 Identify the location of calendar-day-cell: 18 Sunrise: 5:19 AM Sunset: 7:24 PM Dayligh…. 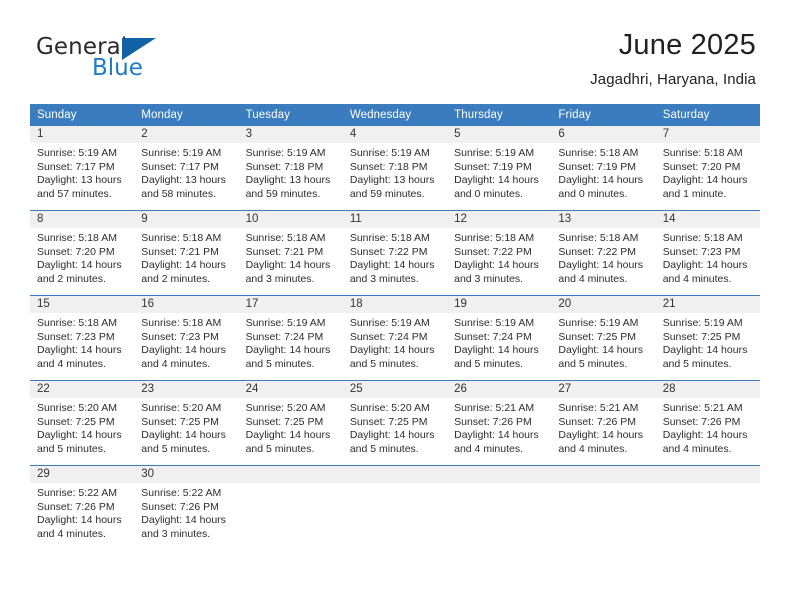
(395, 338).